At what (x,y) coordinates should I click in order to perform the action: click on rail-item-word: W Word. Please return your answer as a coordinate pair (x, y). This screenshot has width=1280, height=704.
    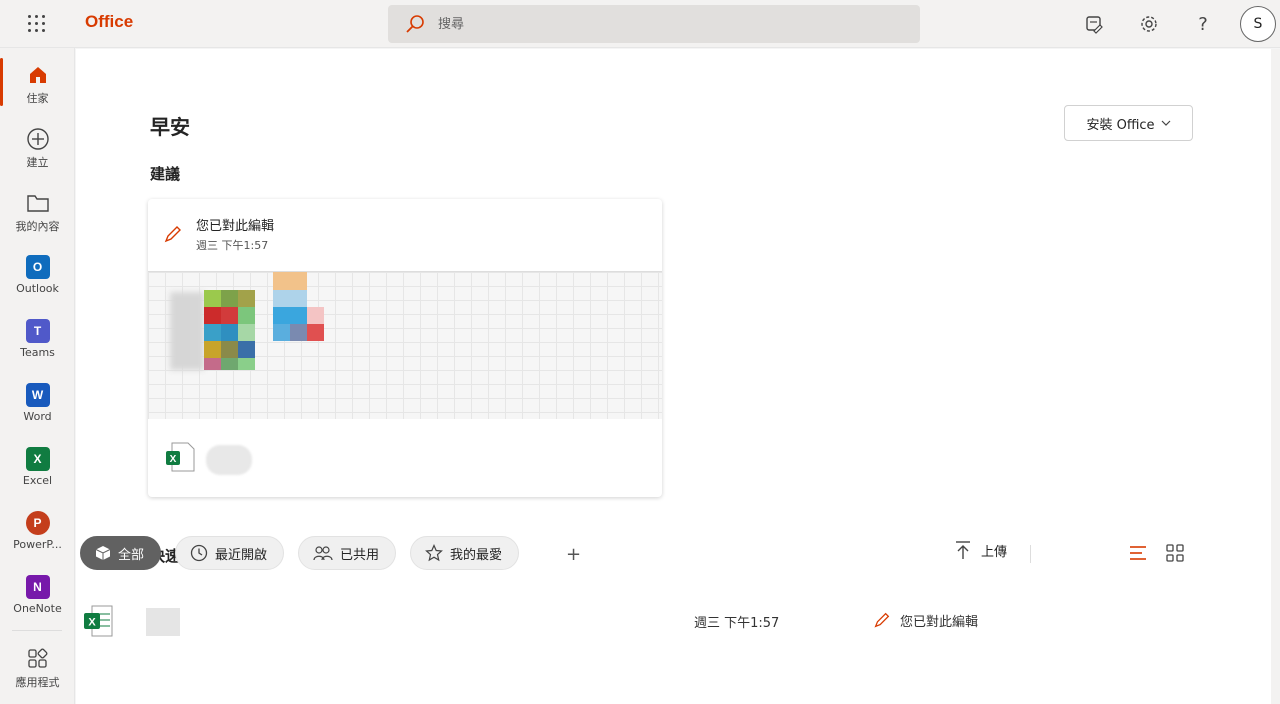
    Looking at the image, I should click on (37, 402).